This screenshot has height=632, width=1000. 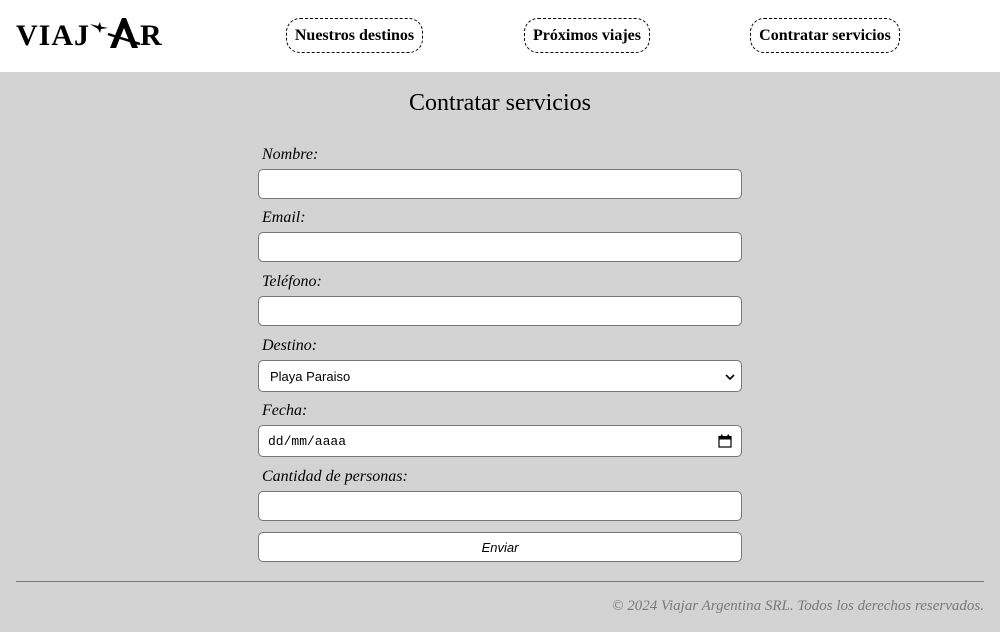 What do you see at coordinates (290, 154) in the screenshot?
I see `nombre-label: Nombre:` at bounding box center [290, 154].